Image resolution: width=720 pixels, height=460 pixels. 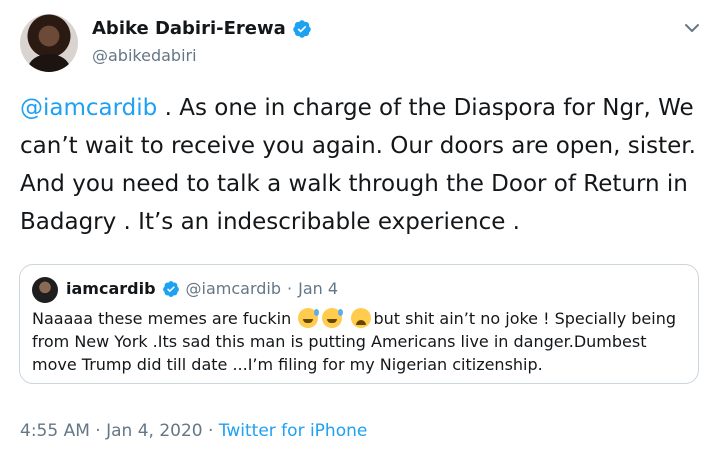 I want to click on author-display-name: Abike Dabiri-Erewa, so click(x=189, y=28).